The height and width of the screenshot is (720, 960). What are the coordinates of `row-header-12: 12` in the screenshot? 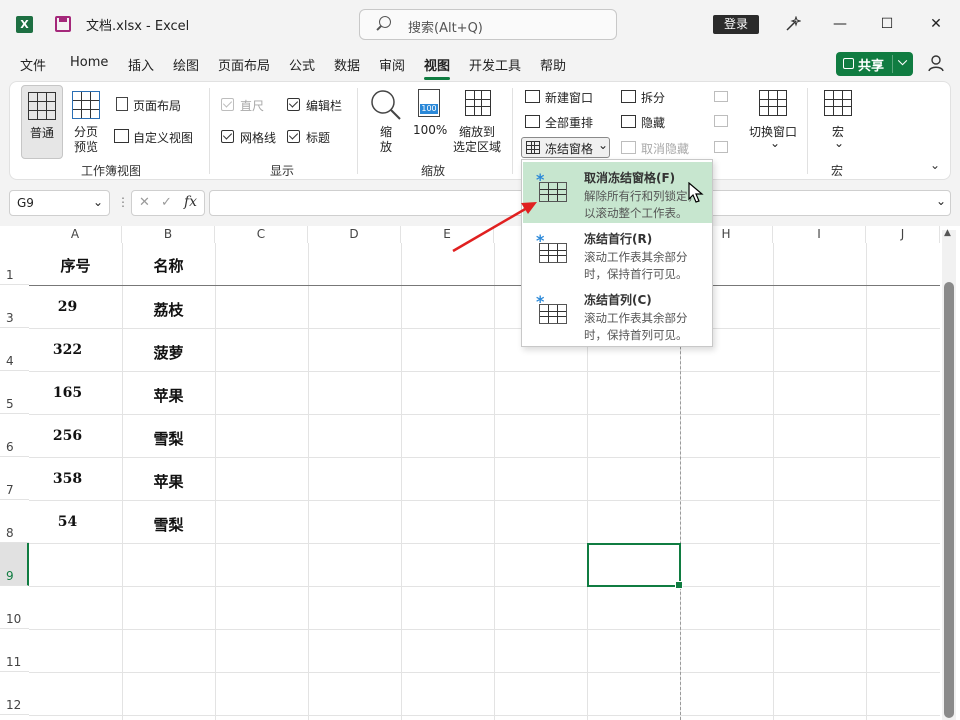 It's located at (14, 693).